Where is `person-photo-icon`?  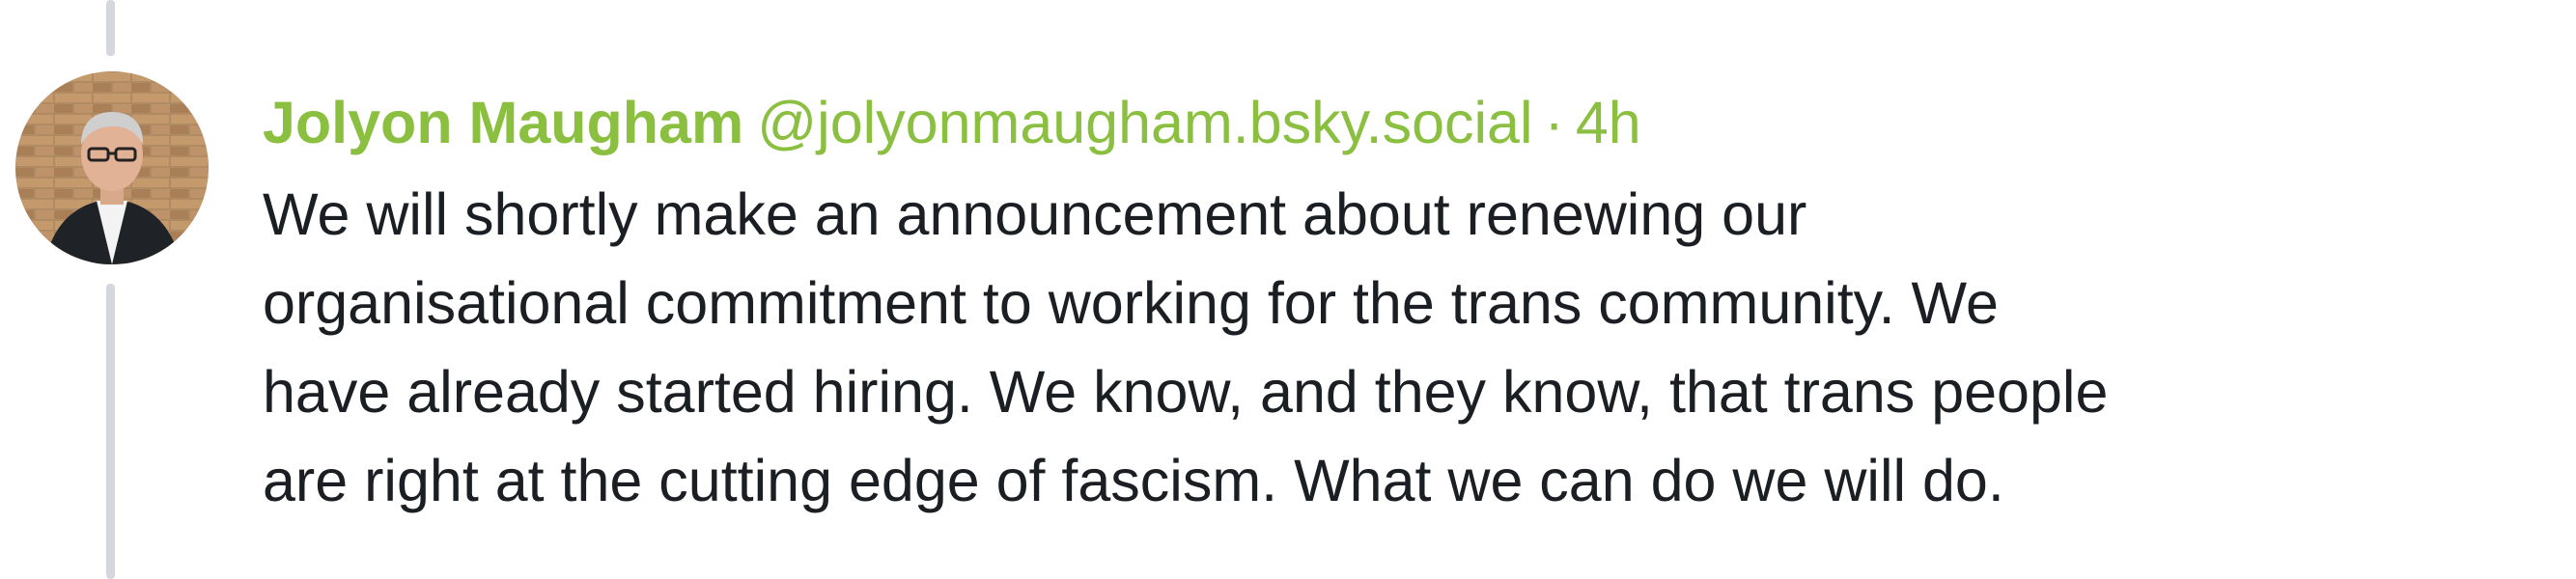
person-photo-icon is located at coordinates (112, 167).